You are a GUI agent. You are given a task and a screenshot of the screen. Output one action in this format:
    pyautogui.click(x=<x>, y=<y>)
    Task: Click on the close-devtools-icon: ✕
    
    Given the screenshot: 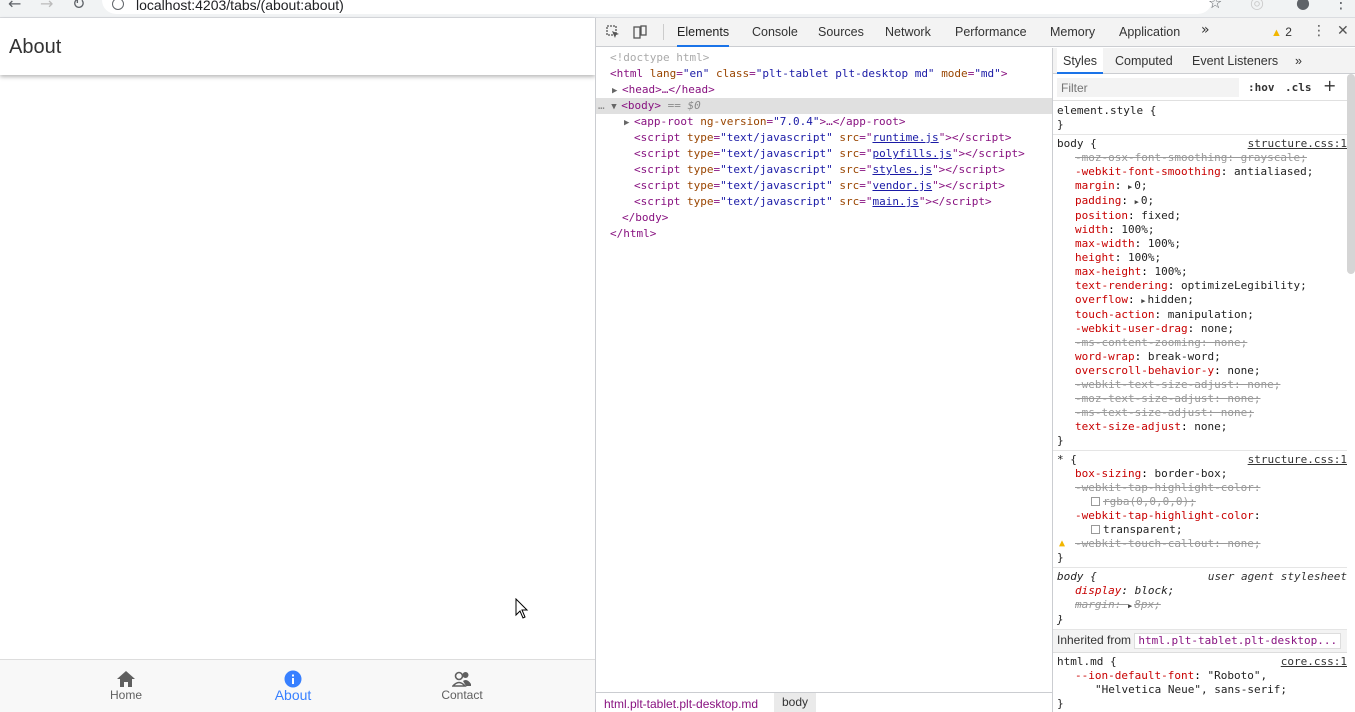 What is the action you would take?
    pyautogui.click(x=1343, y=31)
    